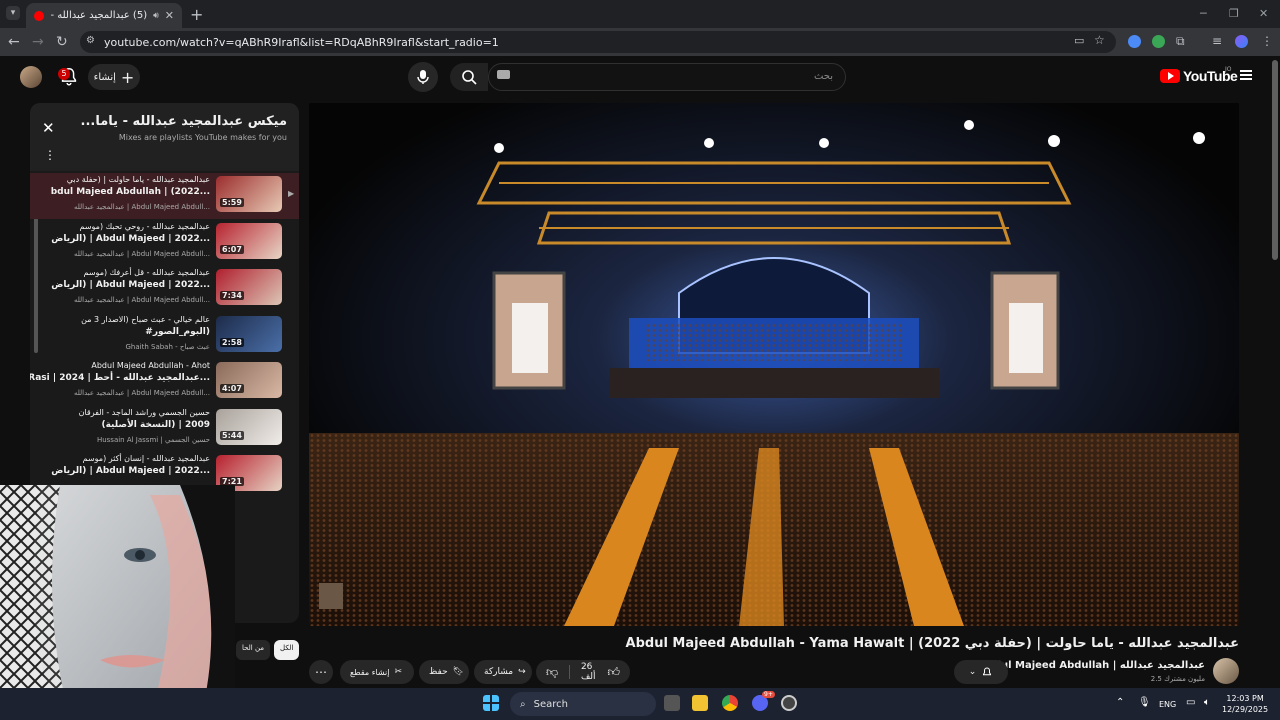 The width and height of the screenshot is (1280, 720). Describe the element at coordinates (503, 672) in the screenshot. I see `share-button: مشاركة ↪` at that location.